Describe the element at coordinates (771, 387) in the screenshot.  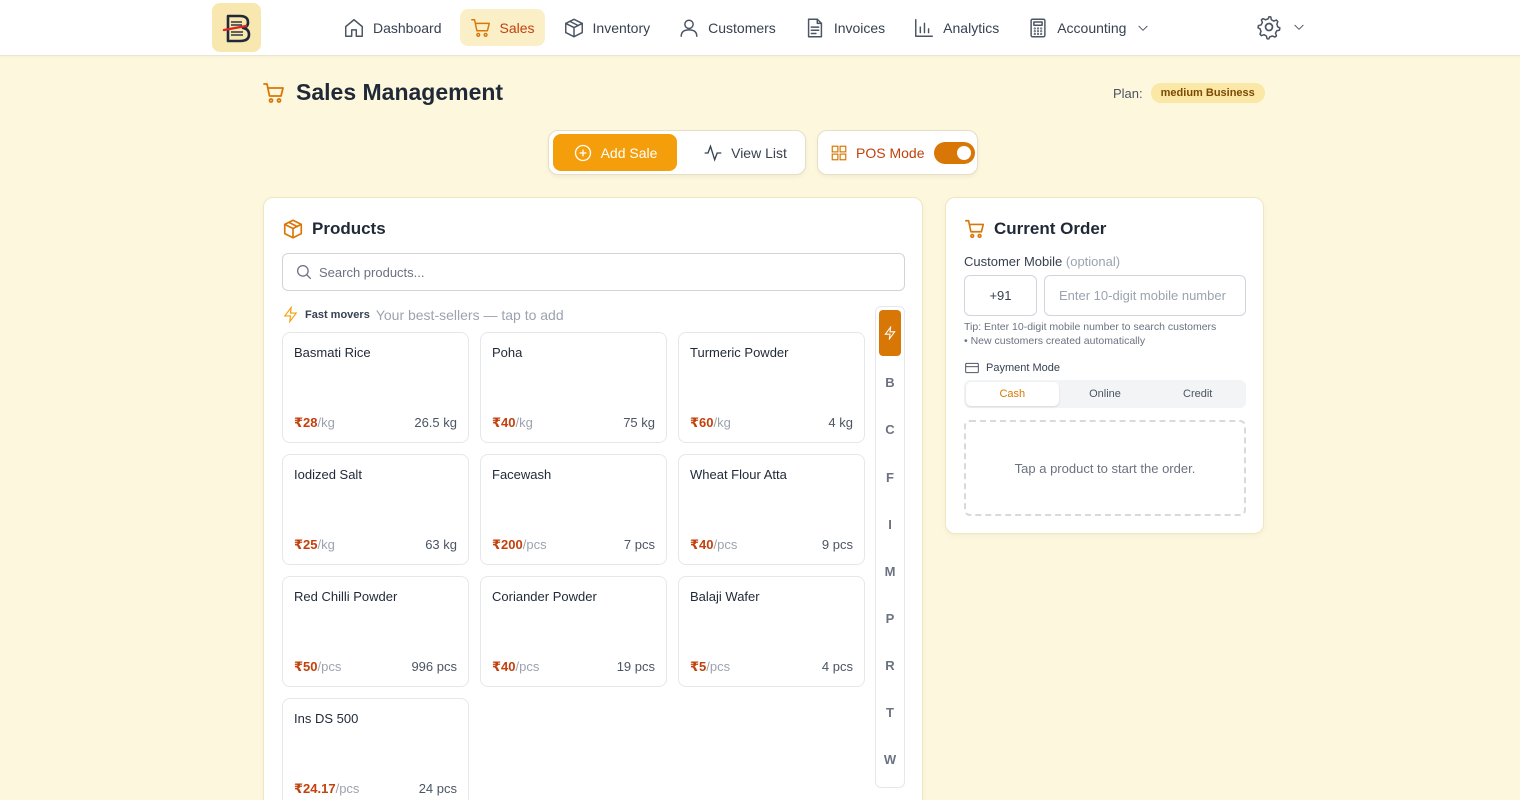
I see `product-card: Turmeric Powder ₹60/kg 4 kg` at that location.